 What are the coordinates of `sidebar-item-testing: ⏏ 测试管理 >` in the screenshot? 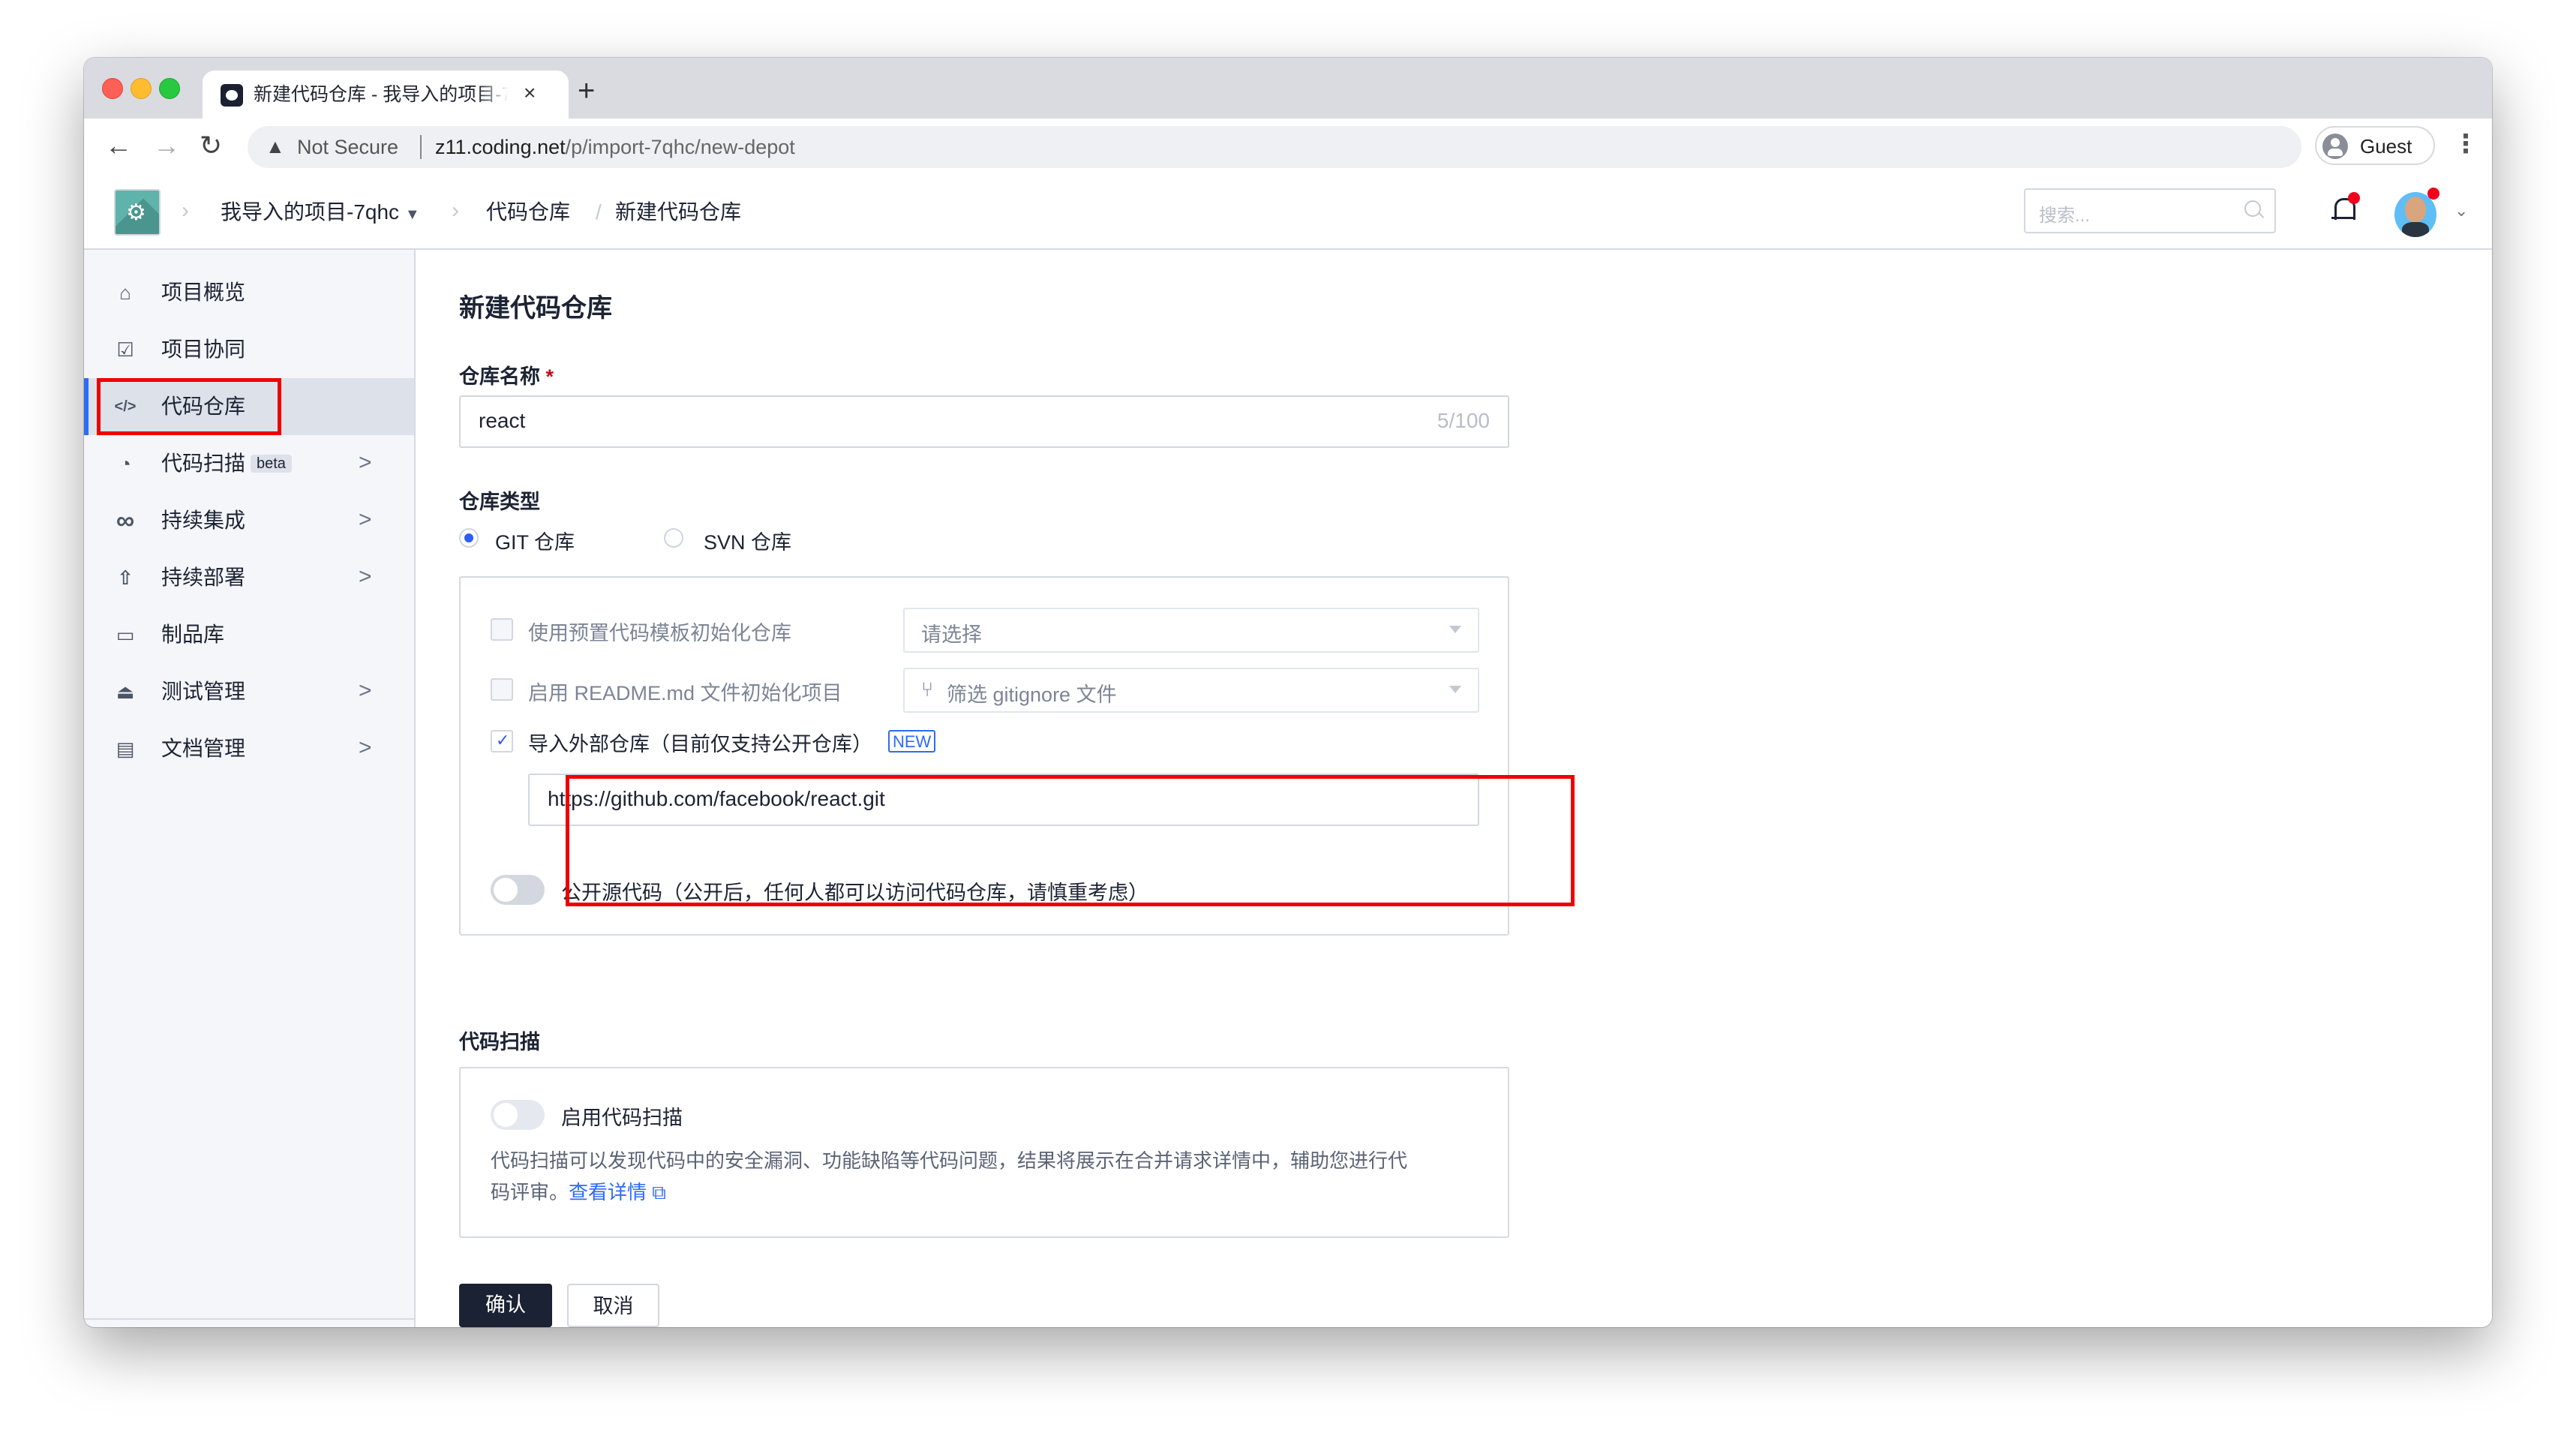 It's located at (249, 692).